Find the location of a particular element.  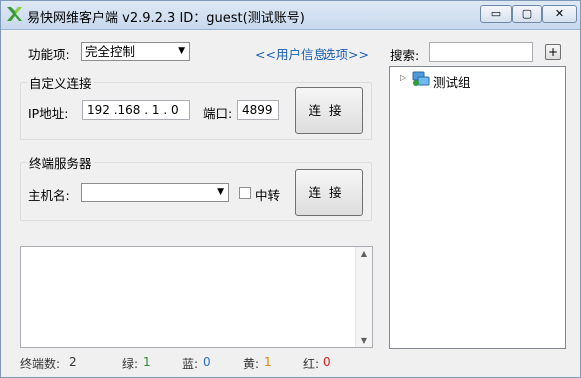

title-bar: 易快网维客户端 v2.9.2.3 ID：guest(测试账号) ▭ ▢ ✕ is located at coordinates (290, 15).